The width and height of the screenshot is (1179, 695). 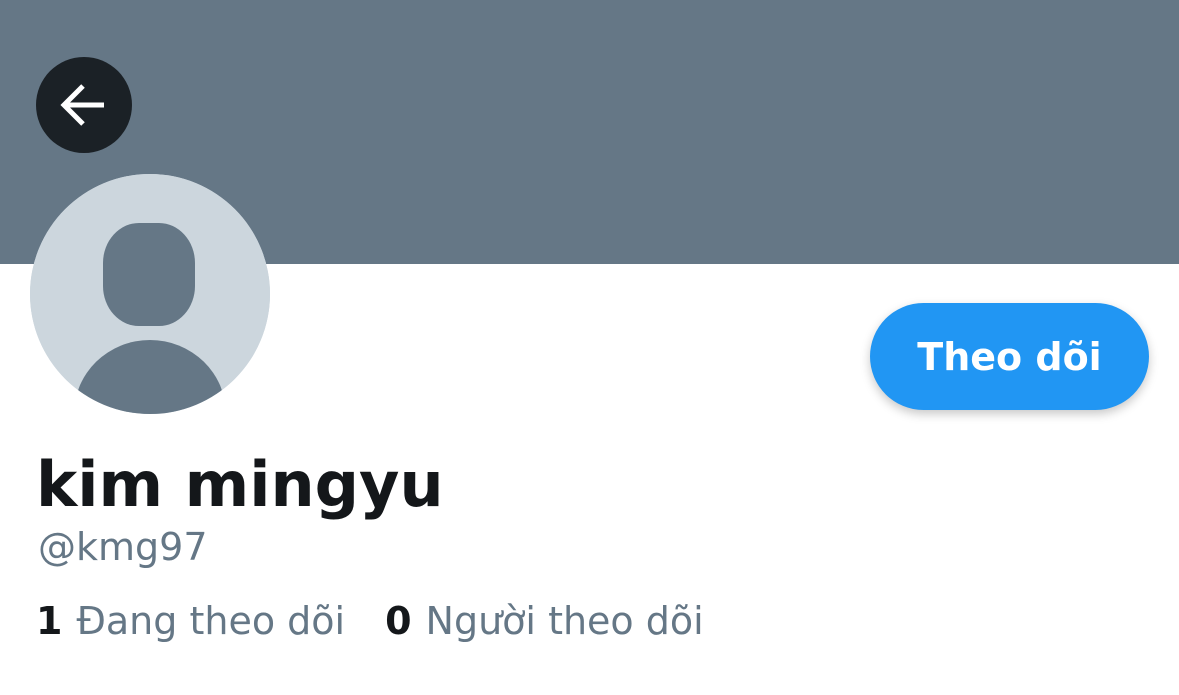 What do you see at coordinates (398, 621) in the screenshot?
I see `followers-count: 0` at bounding box center [398, 621].